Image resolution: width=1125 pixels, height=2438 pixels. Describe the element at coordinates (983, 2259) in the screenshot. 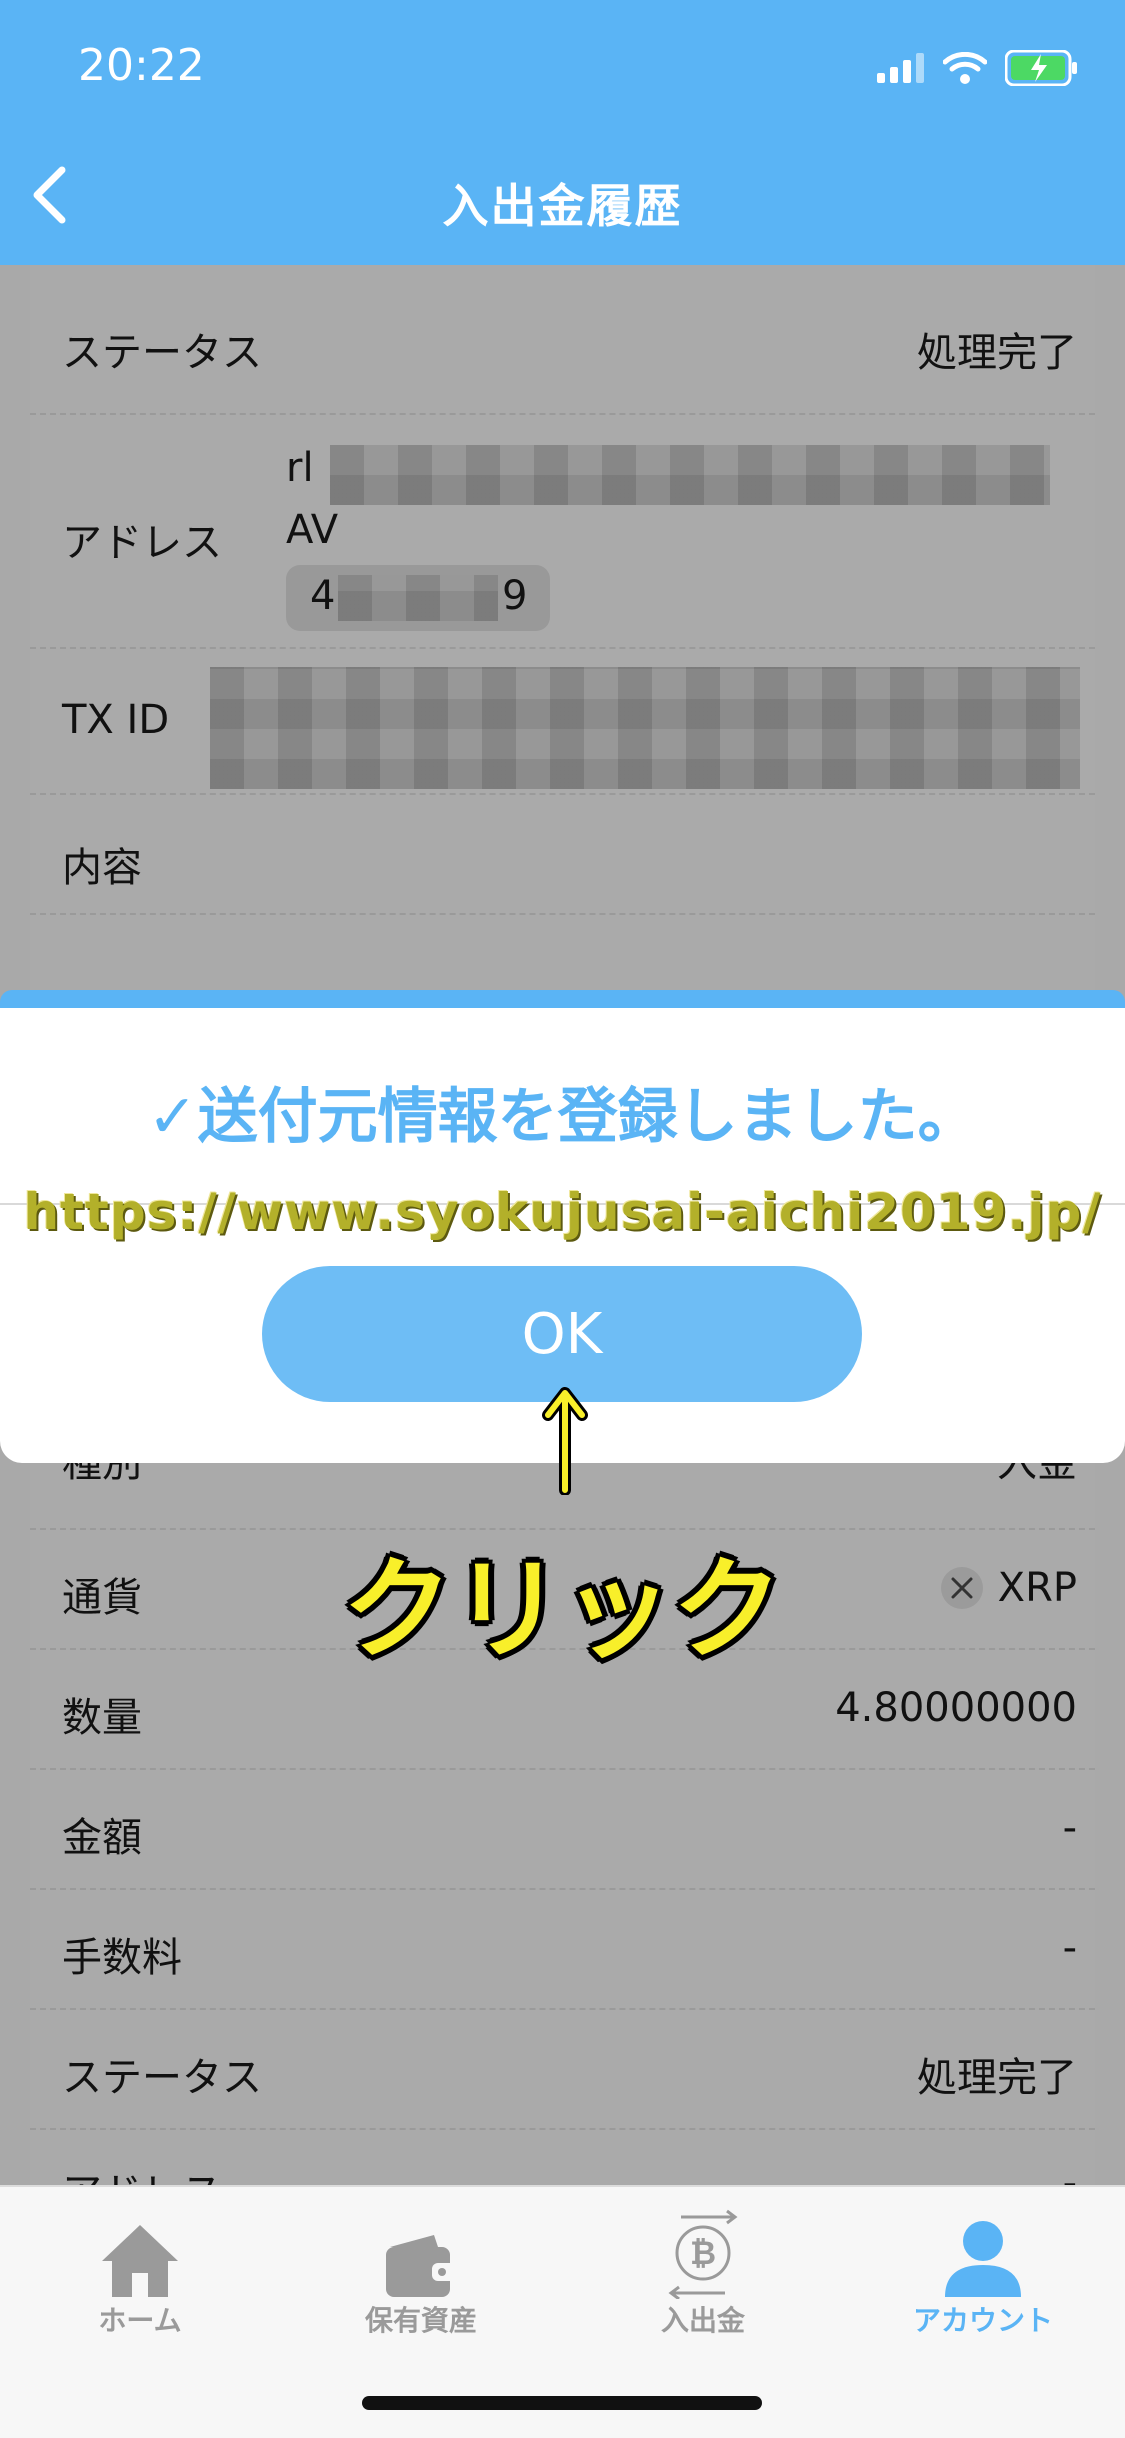

I see `account-icon` at that location.